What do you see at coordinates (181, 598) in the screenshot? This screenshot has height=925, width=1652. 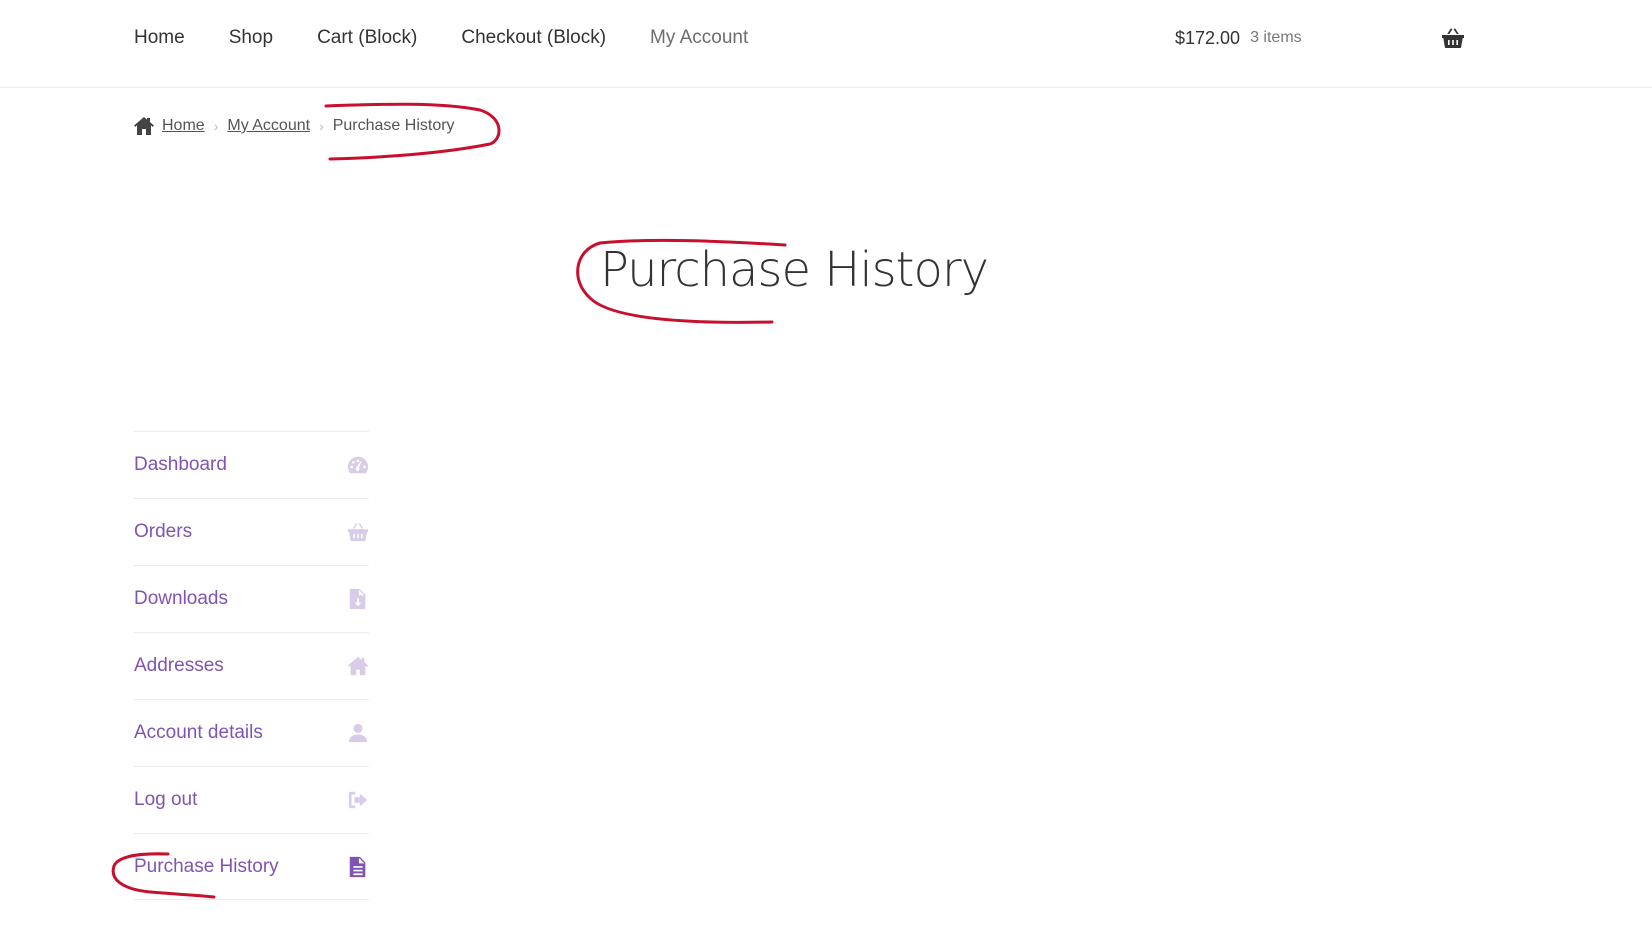 I see `account-nav-label: Downloads` at bounding box center [181, 598].